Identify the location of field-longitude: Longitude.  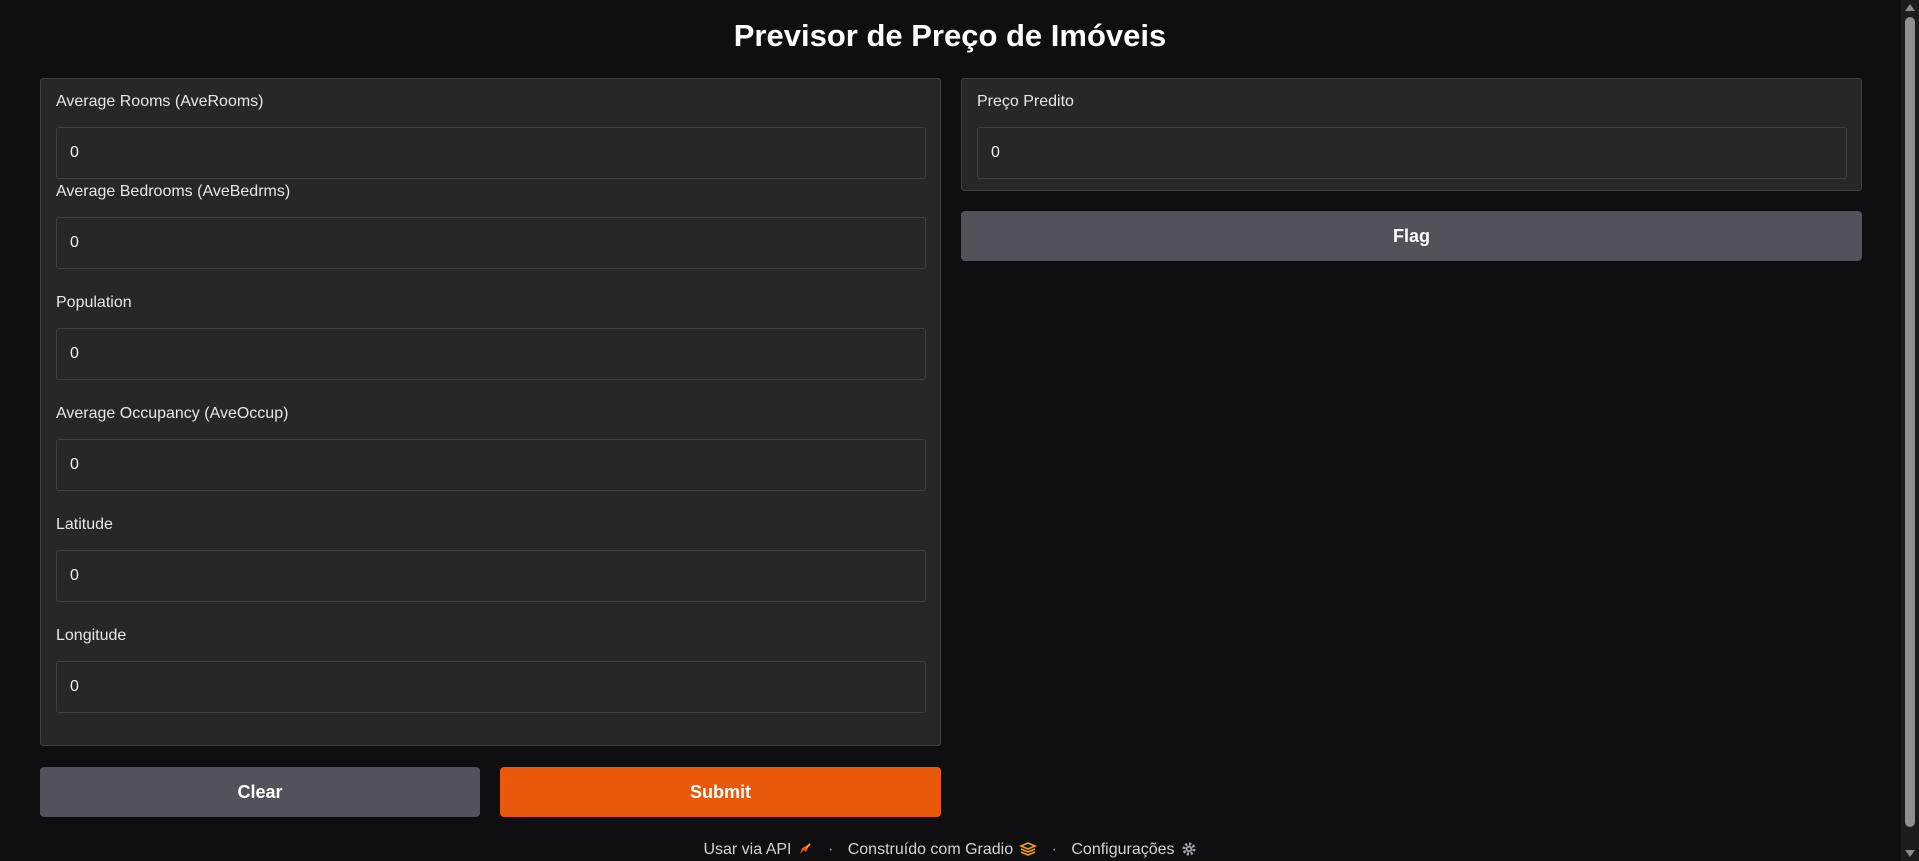
(491, 669).